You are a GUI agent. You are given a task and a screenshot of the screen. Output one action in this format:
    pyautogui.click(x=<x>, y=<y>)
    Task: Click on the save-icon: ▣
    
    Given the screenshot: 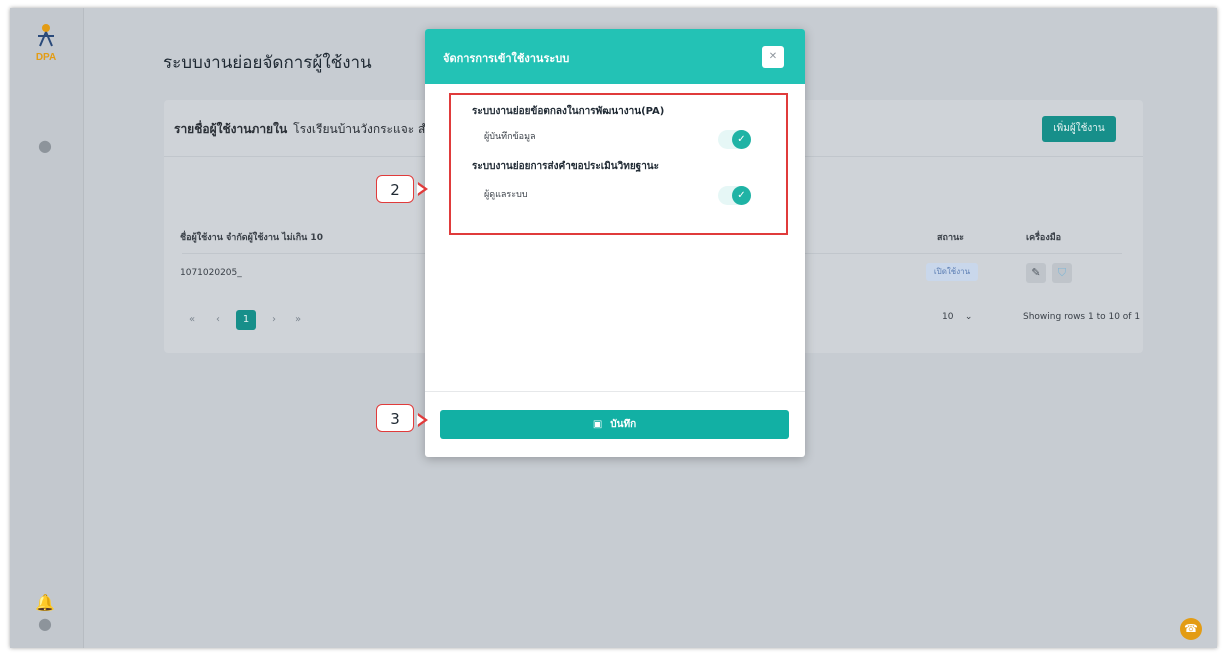 What is the action you would take?
    pyautogui.click(x=597, y=424)
    